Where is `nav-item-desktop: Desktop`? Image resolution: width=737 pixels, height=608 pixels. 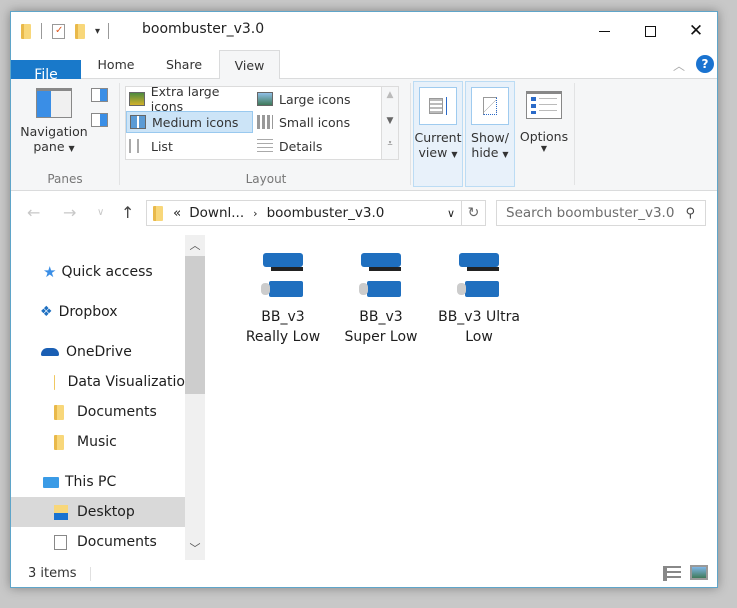 nav-item-desktop: Desktop is located at coordinates (98, 512).